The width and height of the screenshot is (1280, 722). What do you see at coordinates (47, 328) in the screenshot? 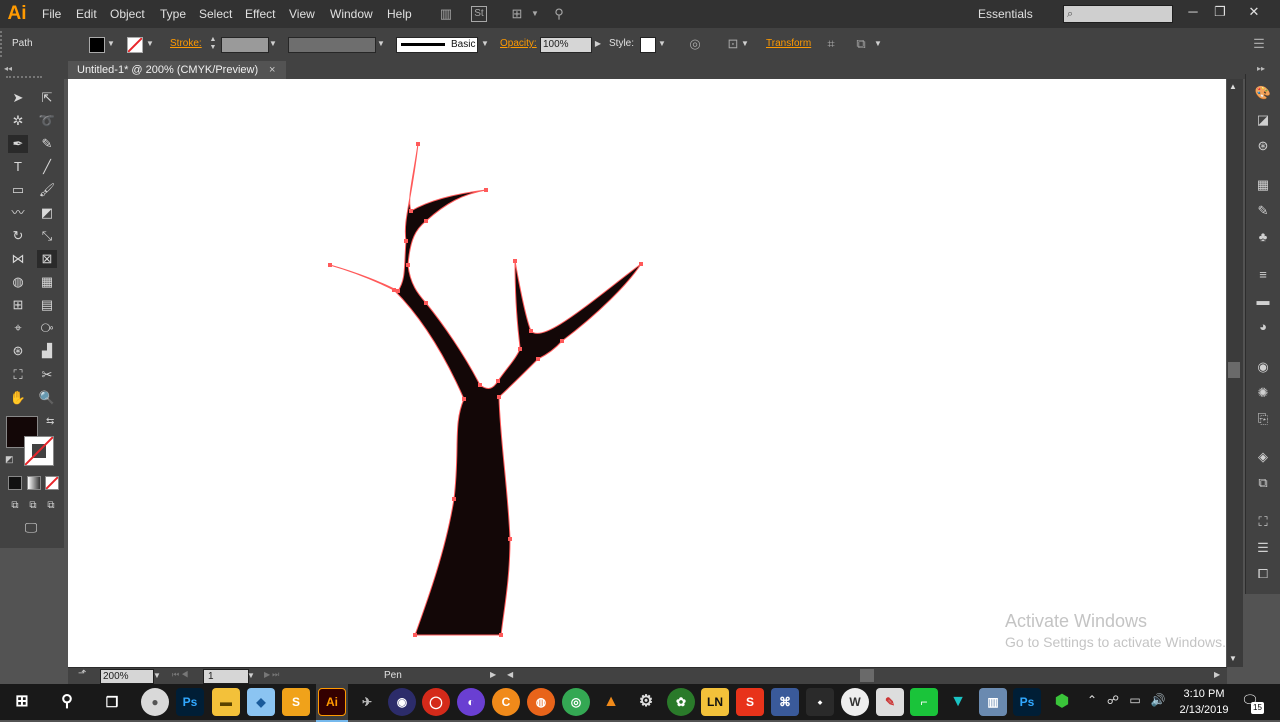
I see `blend-tool-icon: ⧂` at bounding box center [47, 328].